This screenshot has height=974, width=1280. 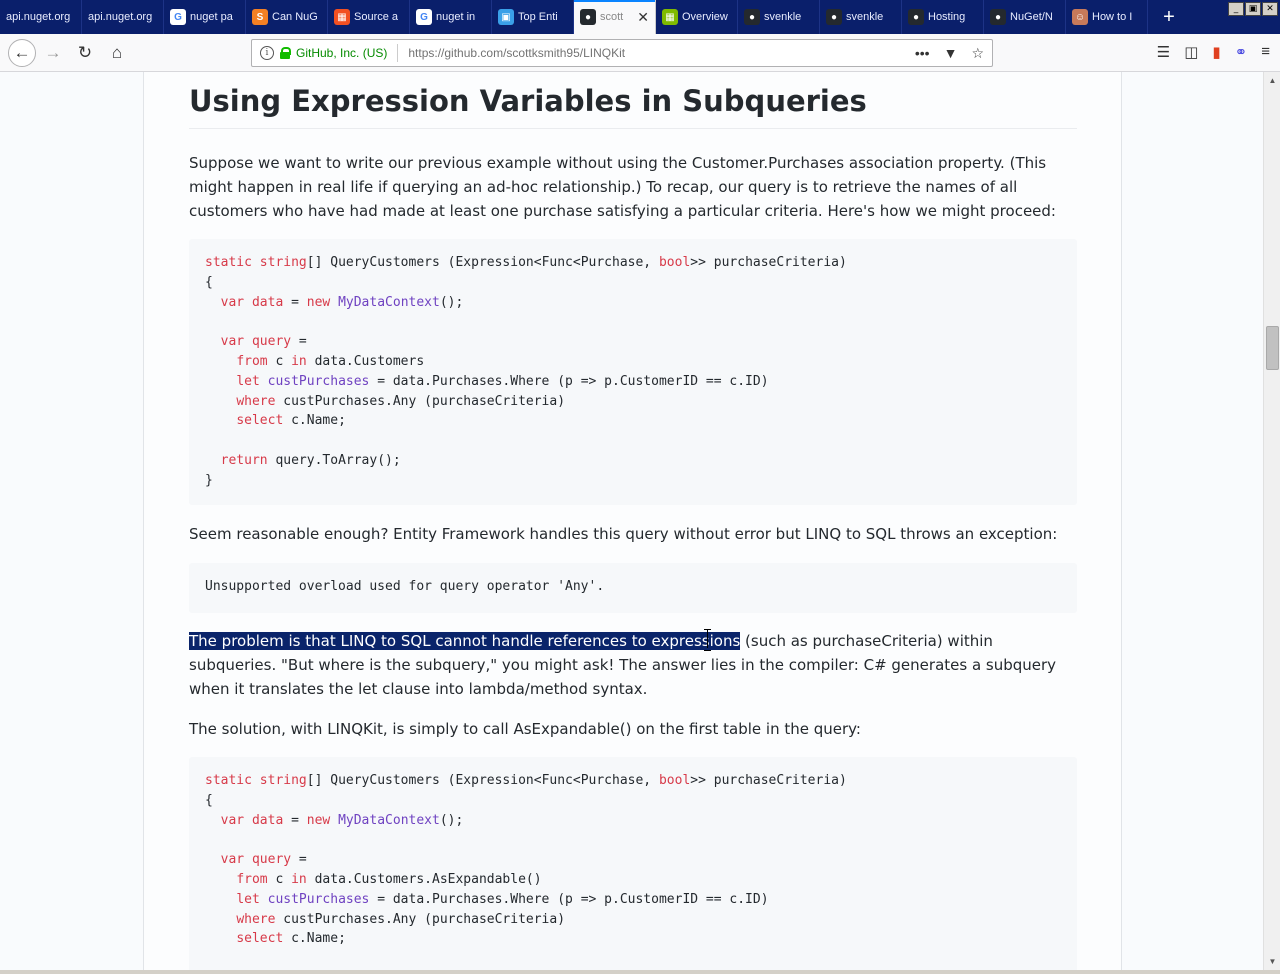 What do you see at coordinates (369, 17) in the screenshot?
I see `tab-4: ▦ Source a` at bounding box center [369, 17].